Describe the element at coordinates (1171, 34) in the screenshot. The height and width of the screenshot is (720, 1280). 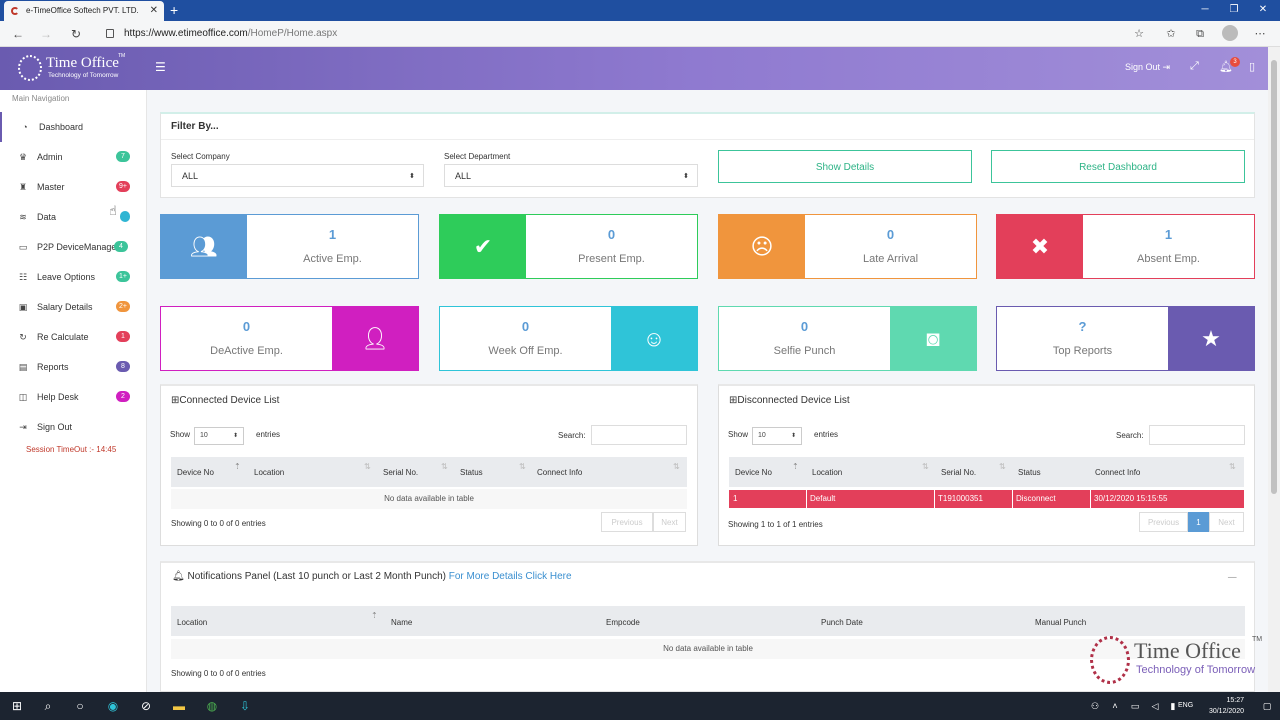
I see `favorites-icon: ✩` at that location.